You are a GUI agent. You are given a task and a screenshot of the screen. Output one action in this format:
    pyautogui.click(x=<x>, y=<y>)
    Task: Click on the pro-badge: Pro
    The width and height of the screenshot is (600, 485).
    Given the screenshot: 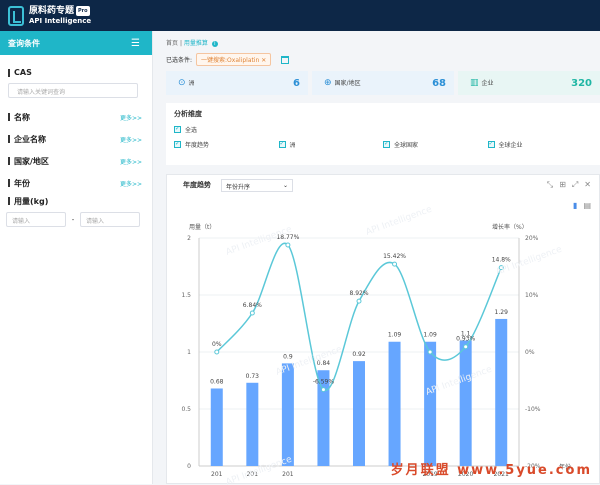 What is the action you would take?
    pyautogui.click(x=83, y=10)
    